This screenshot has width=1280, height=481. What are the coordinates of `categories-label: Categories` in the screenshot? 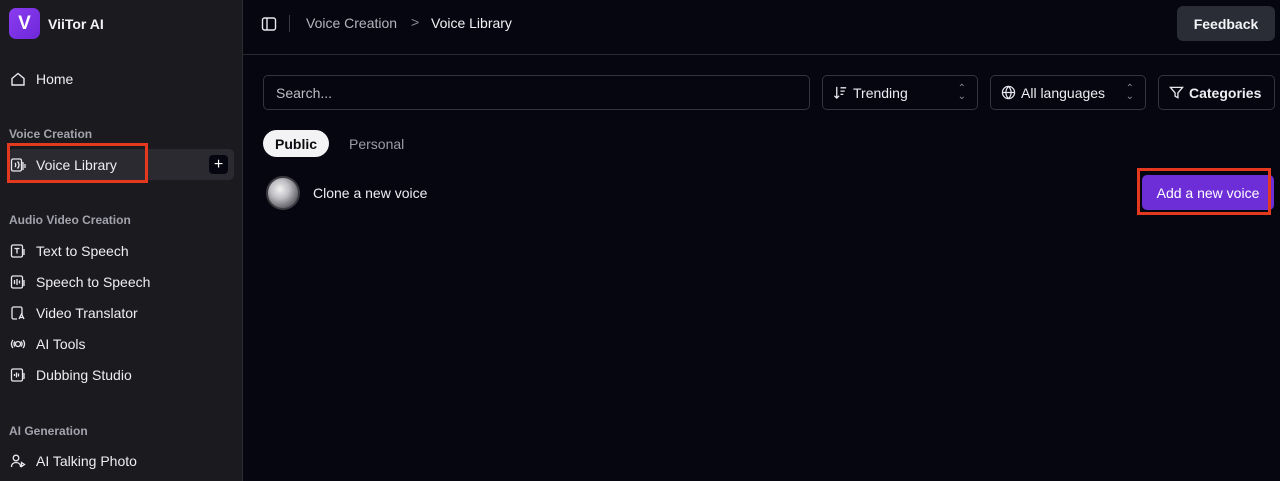 It's located at (1225, 92).